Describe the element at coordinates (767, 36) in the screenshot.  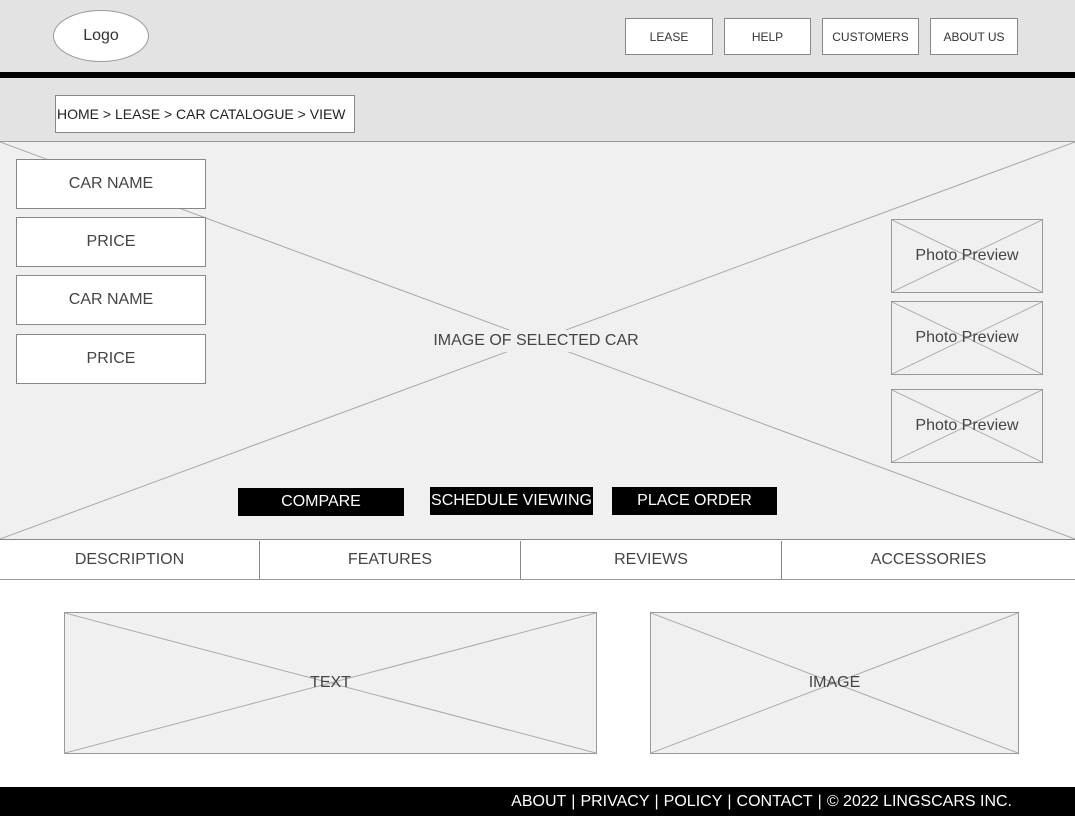
I see `nav-help-button: HELP` at that location.